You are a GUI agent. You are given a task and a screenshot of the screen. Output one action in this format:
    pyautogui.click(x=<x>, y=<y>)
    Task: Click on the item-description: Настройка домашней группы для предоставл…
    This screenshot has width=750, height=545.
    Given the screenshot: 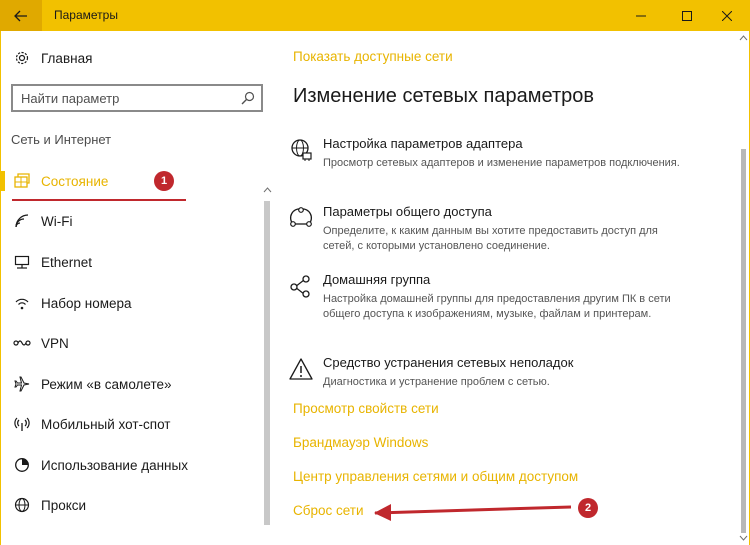 What is the action you would take?
    pyautogui.click(x=497, y=306)
    